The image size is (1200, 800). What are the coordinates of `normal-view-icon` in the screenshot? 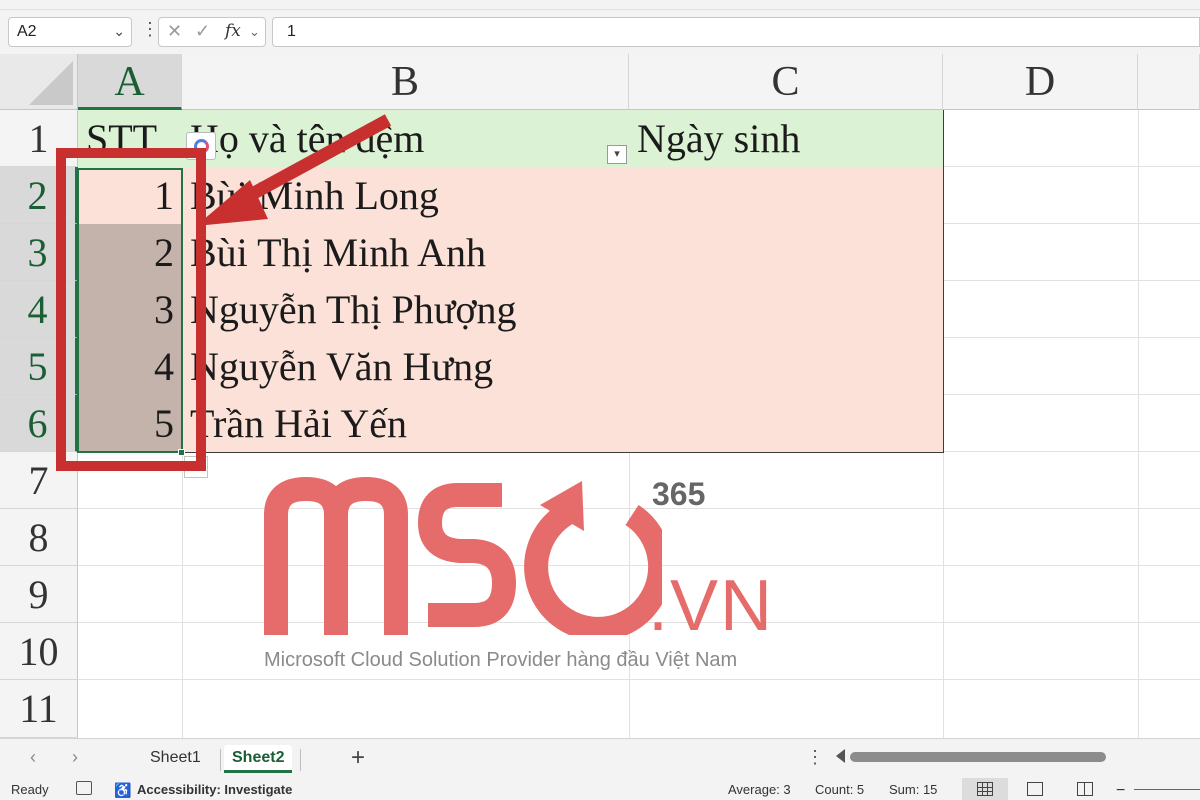 It's located at (985, 789).